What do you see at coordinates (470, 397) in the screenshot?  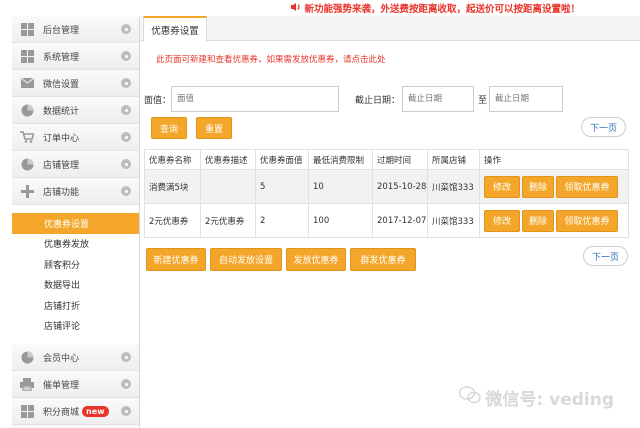 I see `wechat-icon` at bounding box center [470, 397].